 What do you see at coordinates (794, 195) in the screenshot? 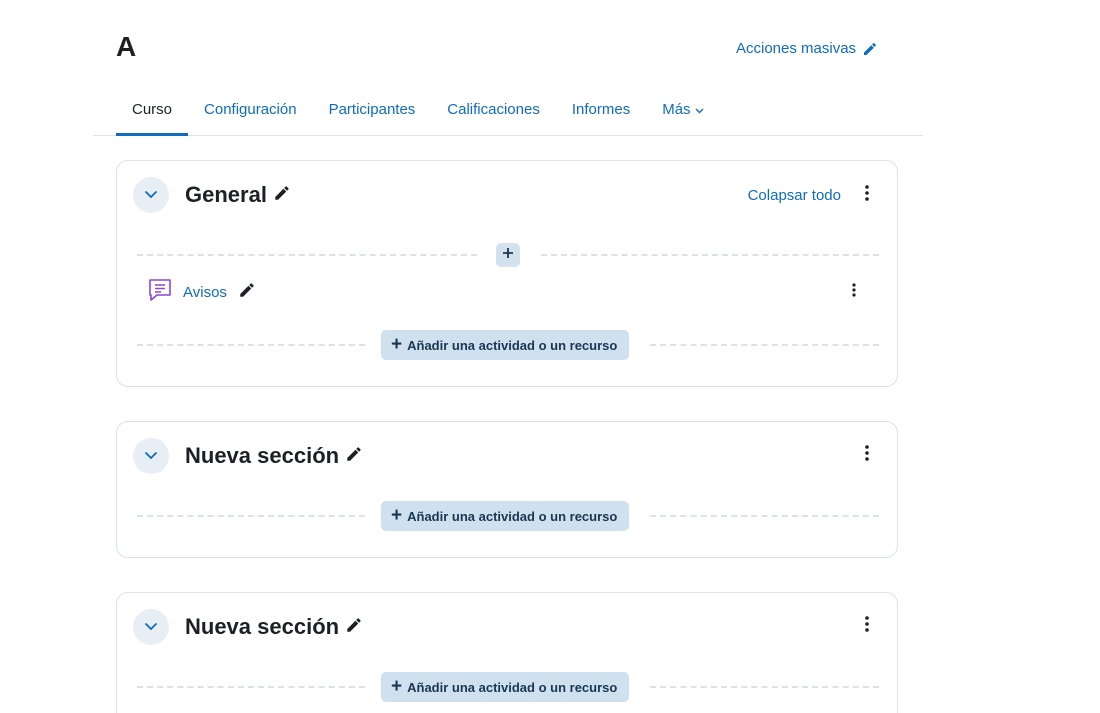
I see `collapse-all-link: Colapsar todo` at bounding box center [794, 195].